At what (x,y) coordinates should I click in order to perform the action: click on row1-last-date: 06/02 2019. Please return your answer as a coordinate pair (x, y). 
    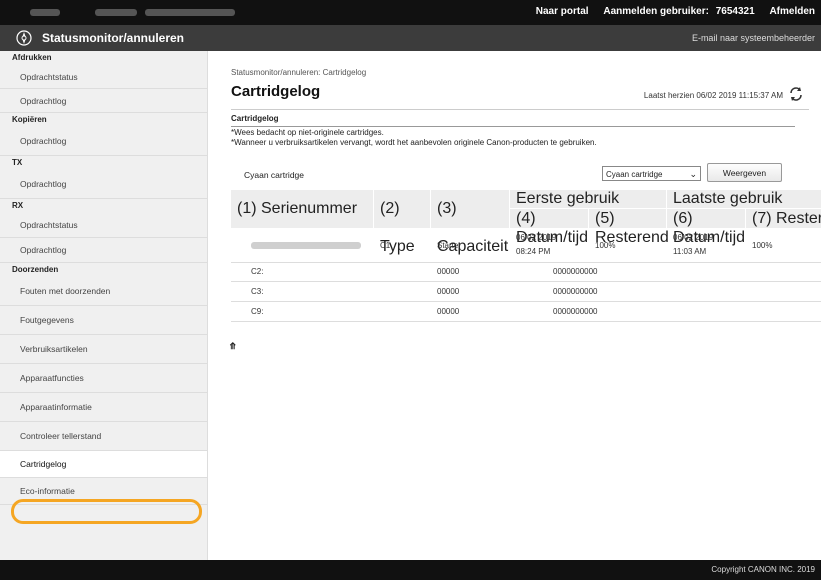
    Looking at the image, I should click on (693, 237).